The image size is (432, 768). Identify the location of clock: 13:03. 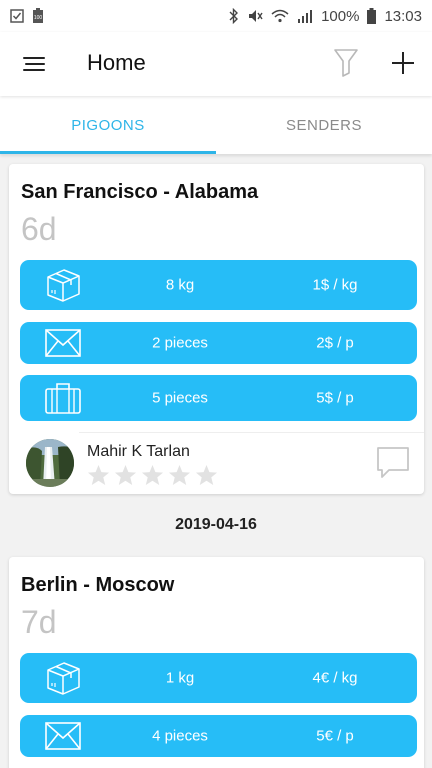
(403, 16).